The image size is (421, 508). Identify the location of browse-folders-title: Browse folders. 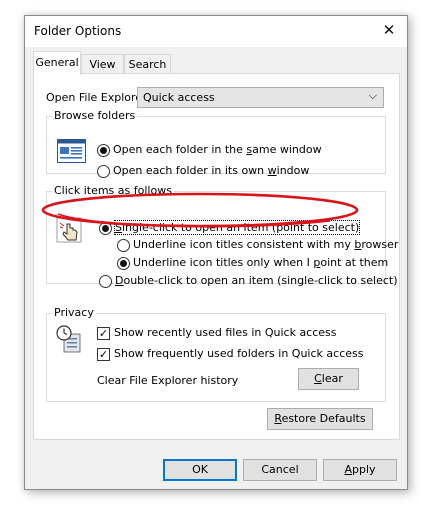
(95, 115).